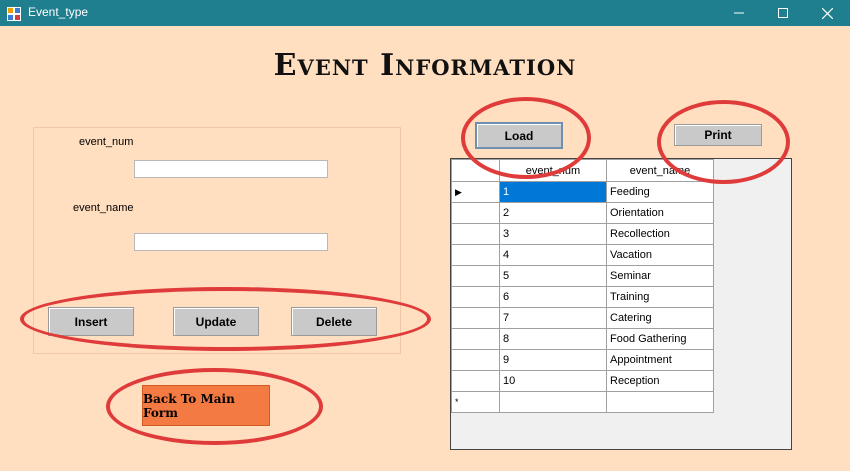  I want to click on cell-event-num: 3, so click(553, 234).